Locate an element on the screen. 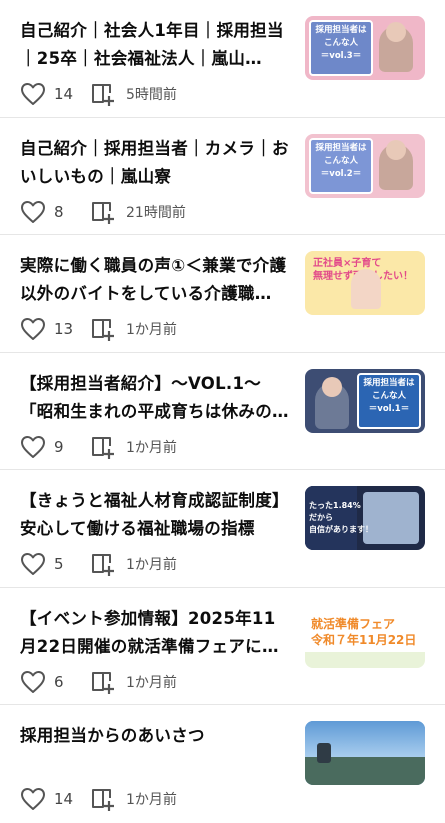  article-thumbnail: 就活準備フェア 令和７年11月22日 is located at coordinates (365, 635).